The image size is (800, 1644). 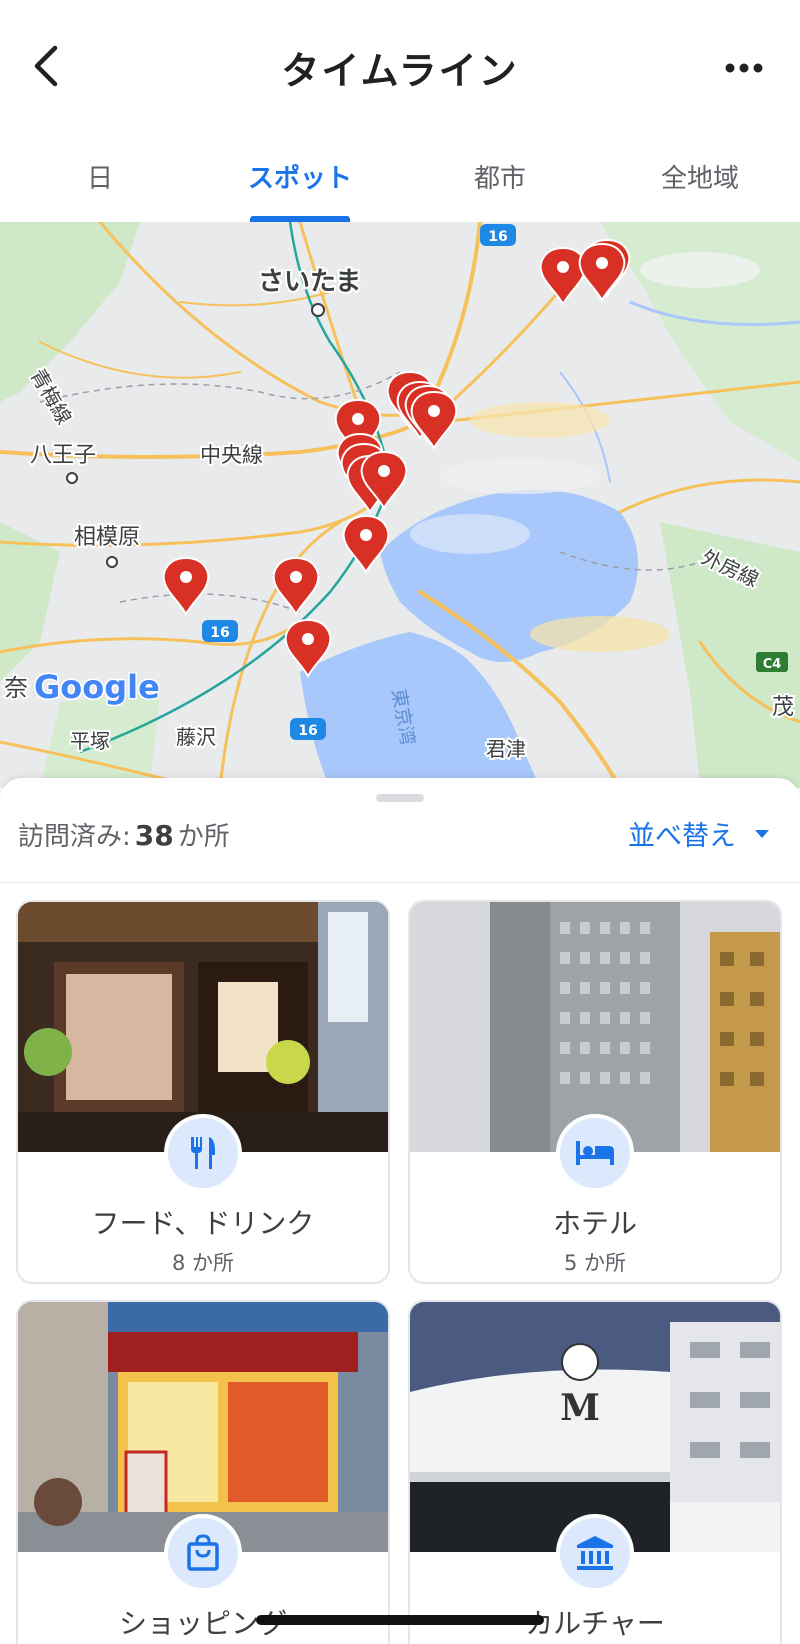 I want to click on category-label: ホテル, so click(x=594, y=1223).